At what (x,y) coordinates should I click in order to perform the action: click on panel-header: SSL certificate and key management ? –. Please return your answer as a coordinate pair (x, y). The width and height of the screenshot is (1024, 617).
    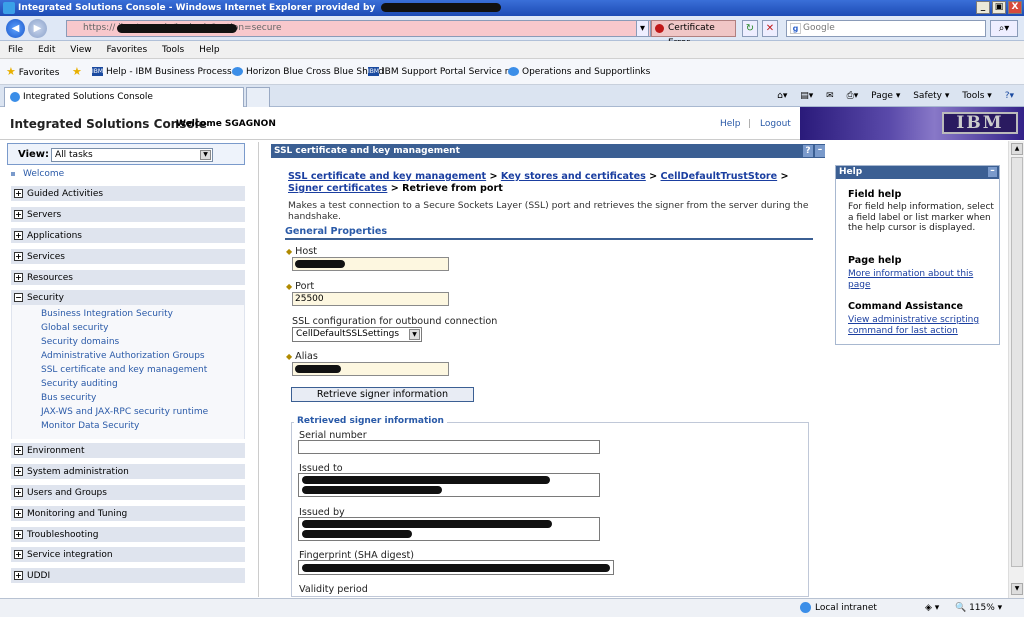
    Looking at the image, I should click on (548, 151).